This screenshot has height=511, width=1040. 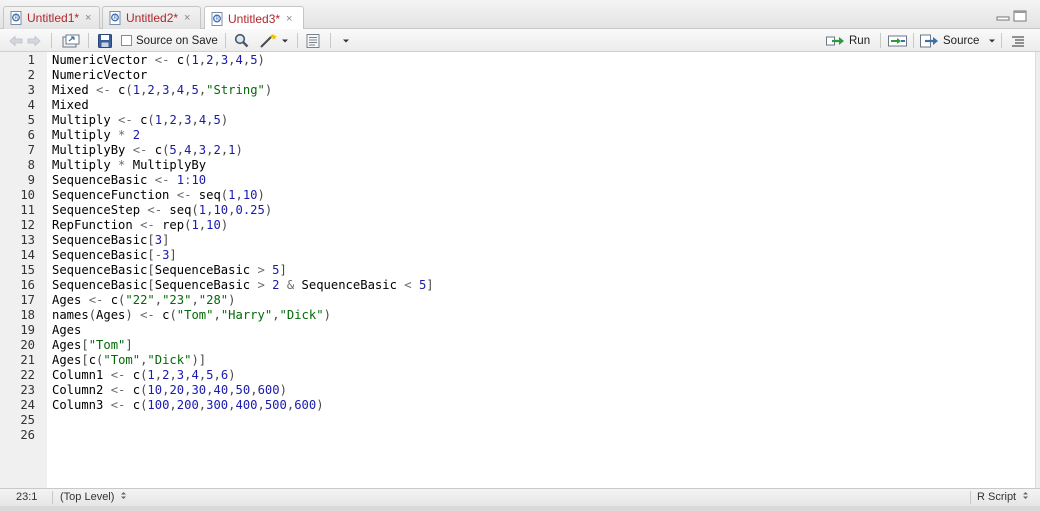 I want to click on source-button: Source, so click(x=958, y=40).